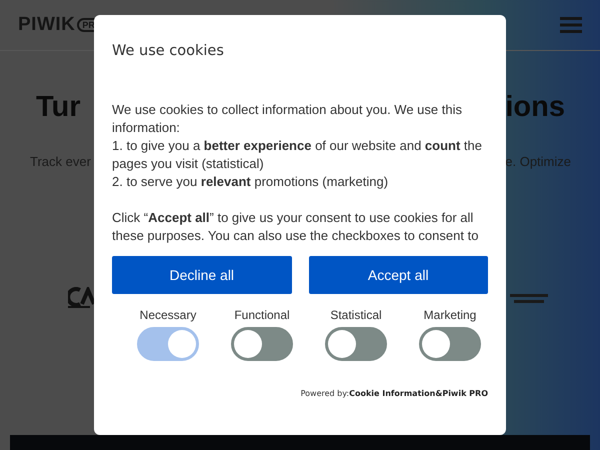  I want to click on powered-by-label: Powered by:, so click(325, 393).